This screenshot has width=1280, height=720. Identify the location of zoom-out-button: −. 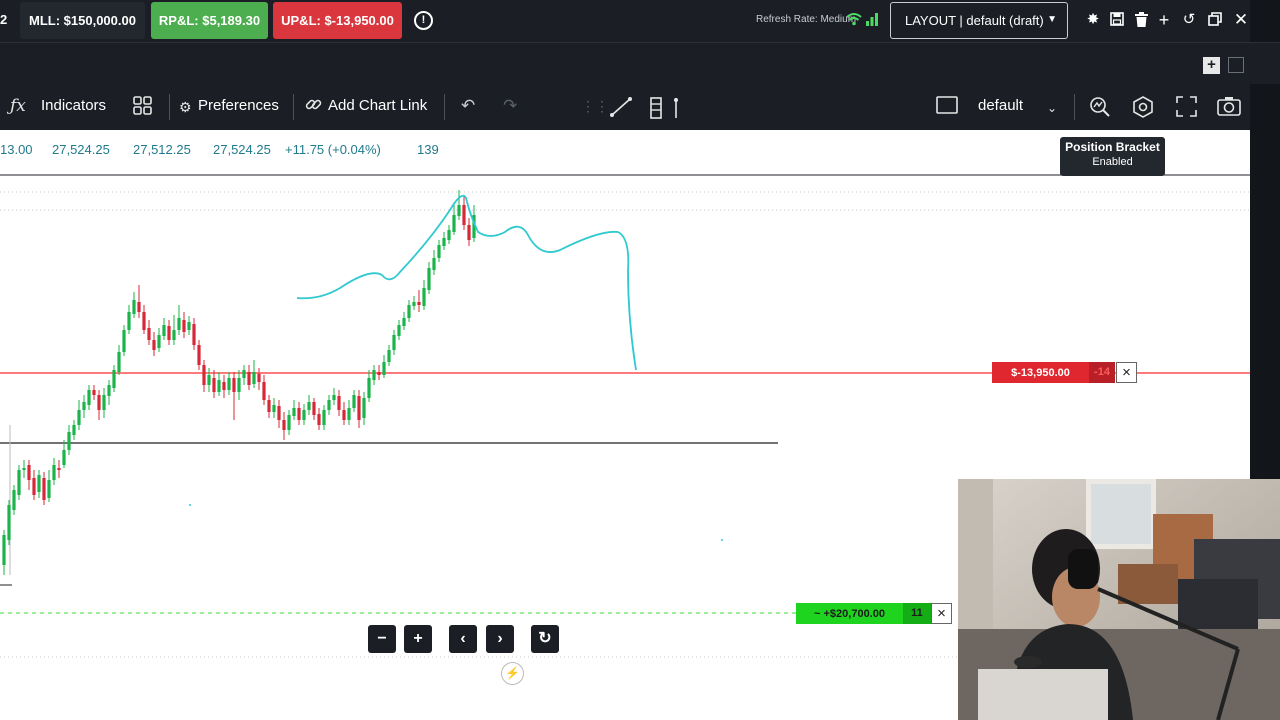
(382, 639).